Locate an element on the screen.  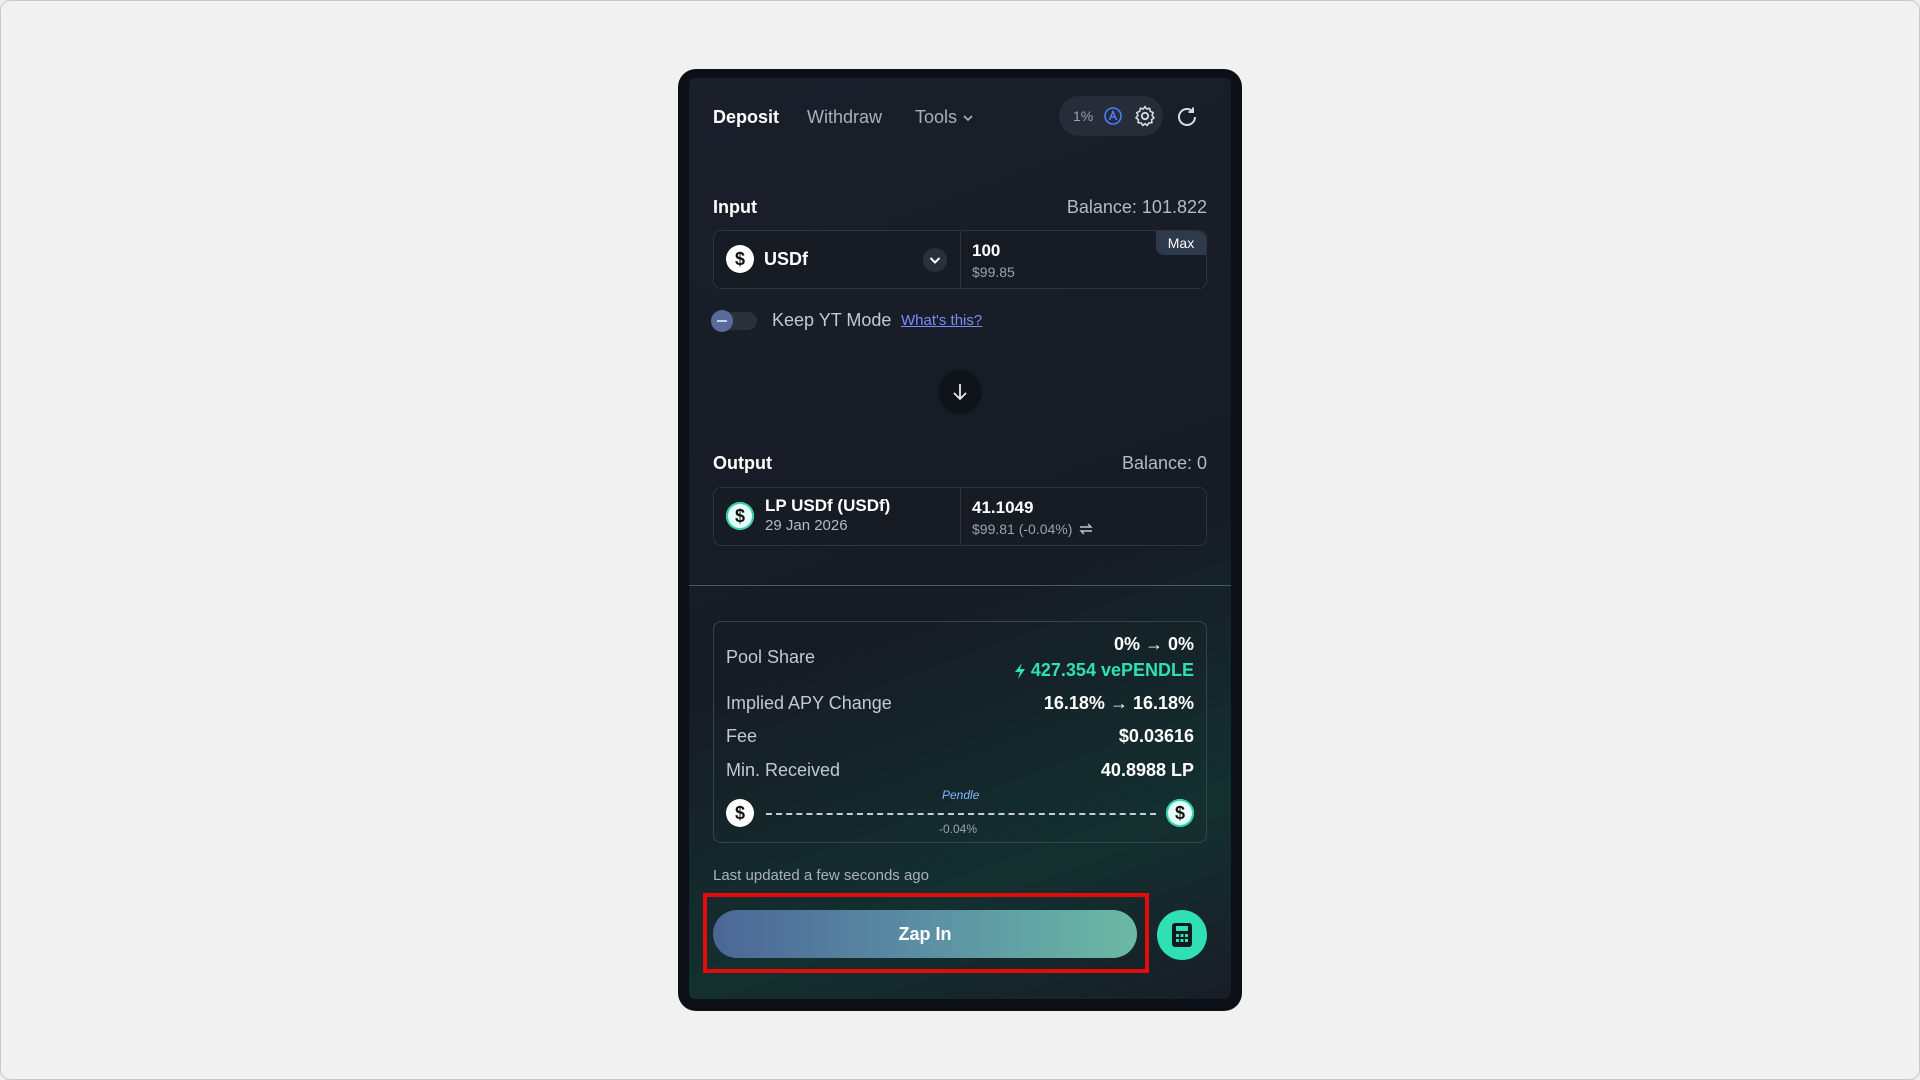
slippage-value: 1% is located at coordinates (1083, 116).